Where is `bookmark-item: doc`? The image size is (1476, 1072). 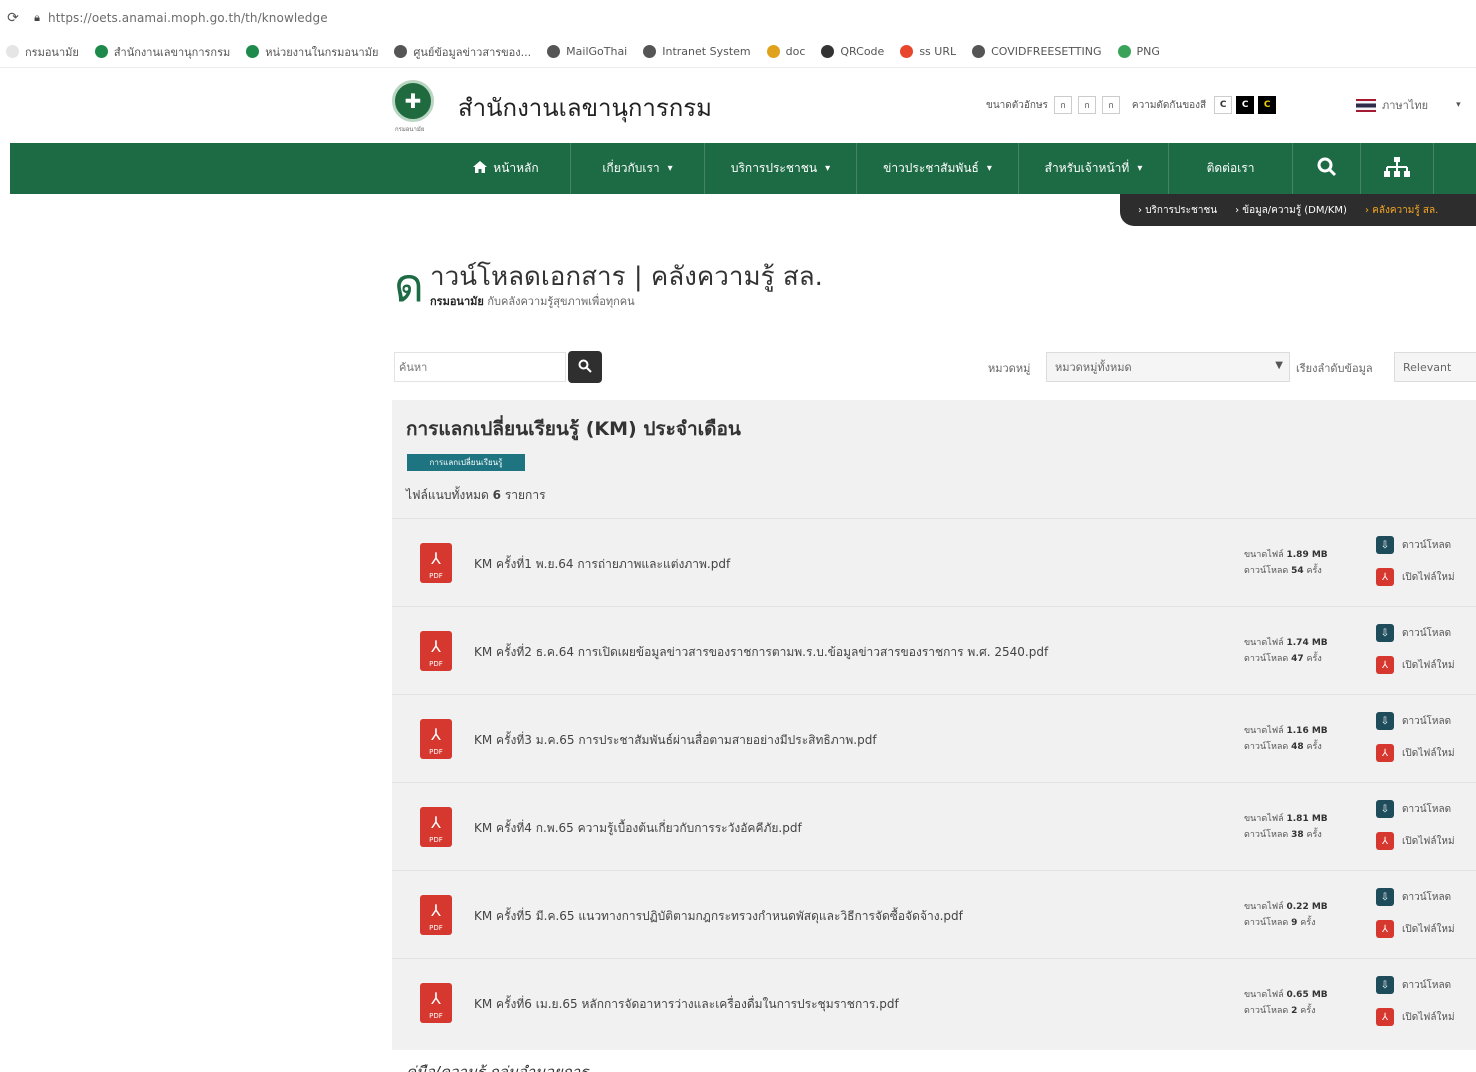 bookmark-item: doc is located at coordinates (786, 51).